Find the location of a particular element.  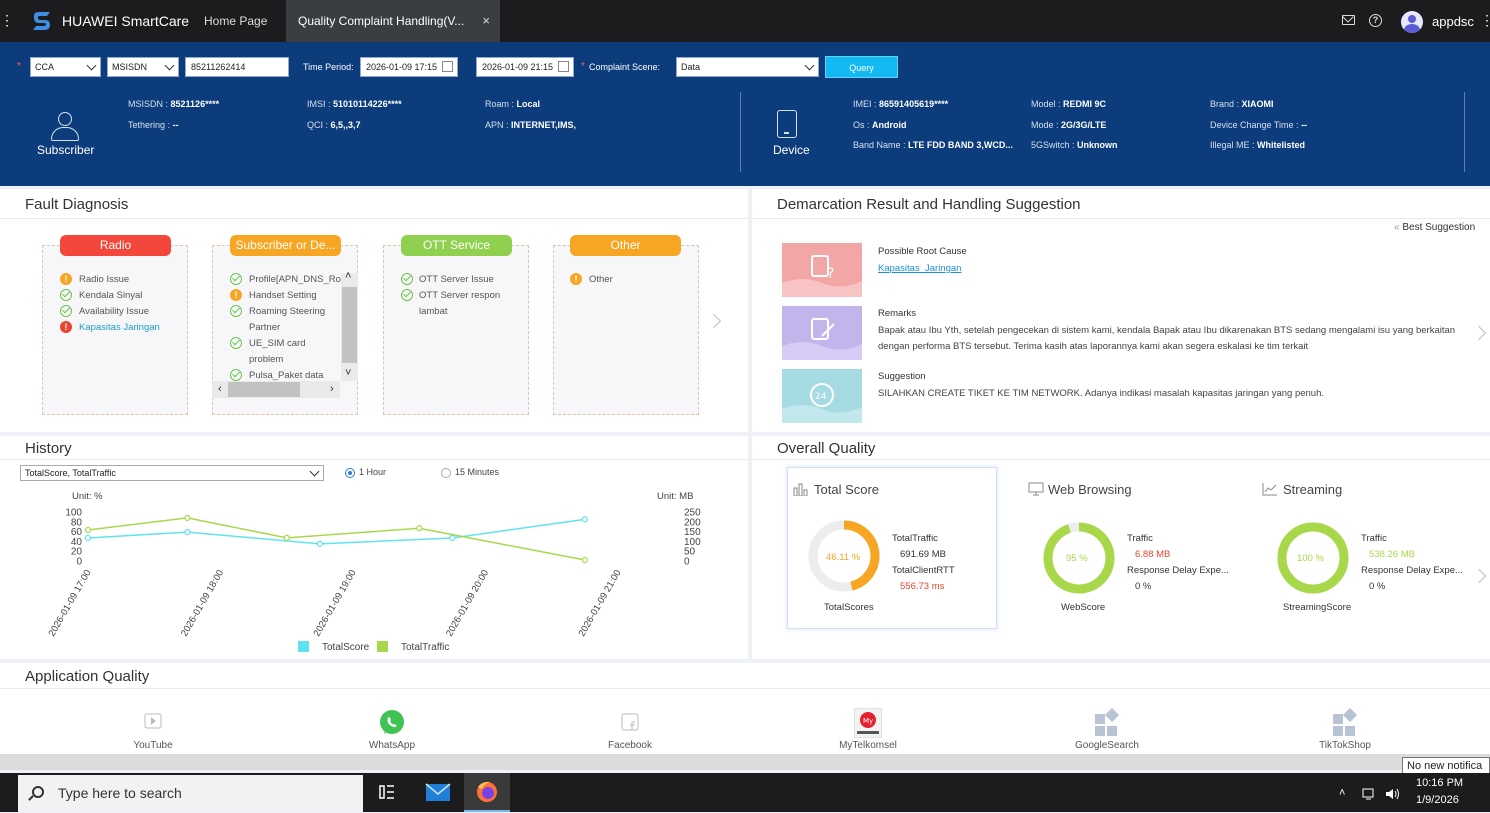

diag-item: Kapasitas Jaringan is located at coordinates (119, 327).